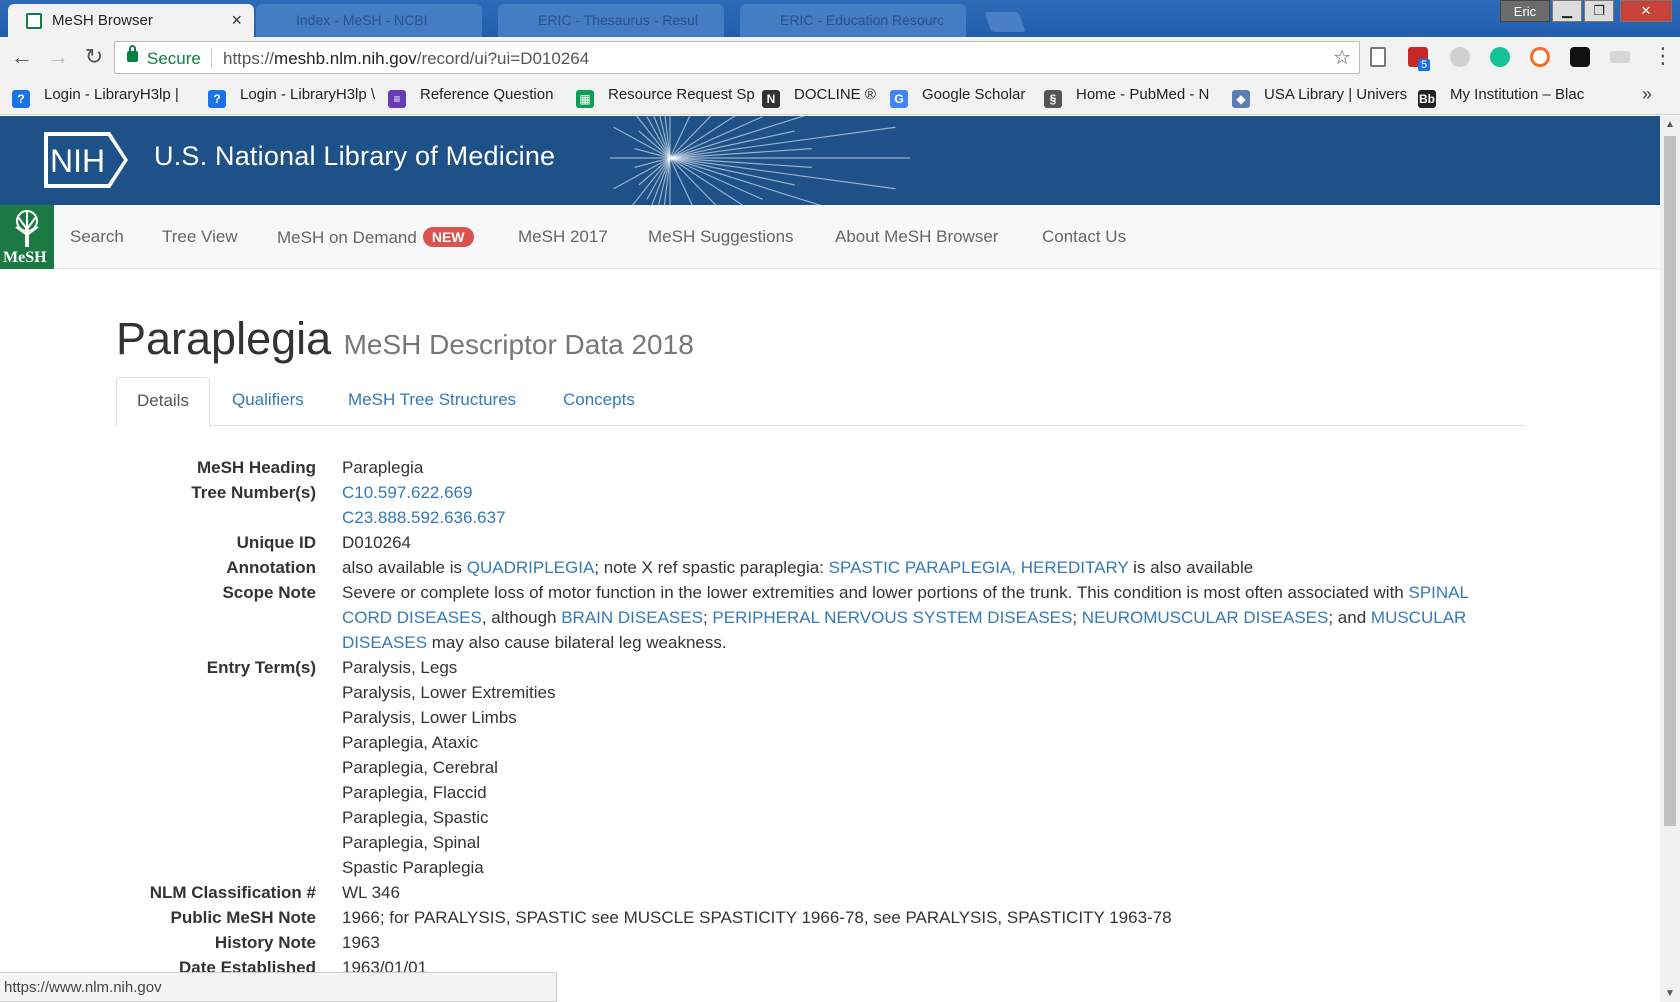 The height and width of the screenshot is (1002, 1680). Describe the element at coordinates (411, 842) in the screenshot. I see `entry-term: Paraplegia, Spinal` at that location.